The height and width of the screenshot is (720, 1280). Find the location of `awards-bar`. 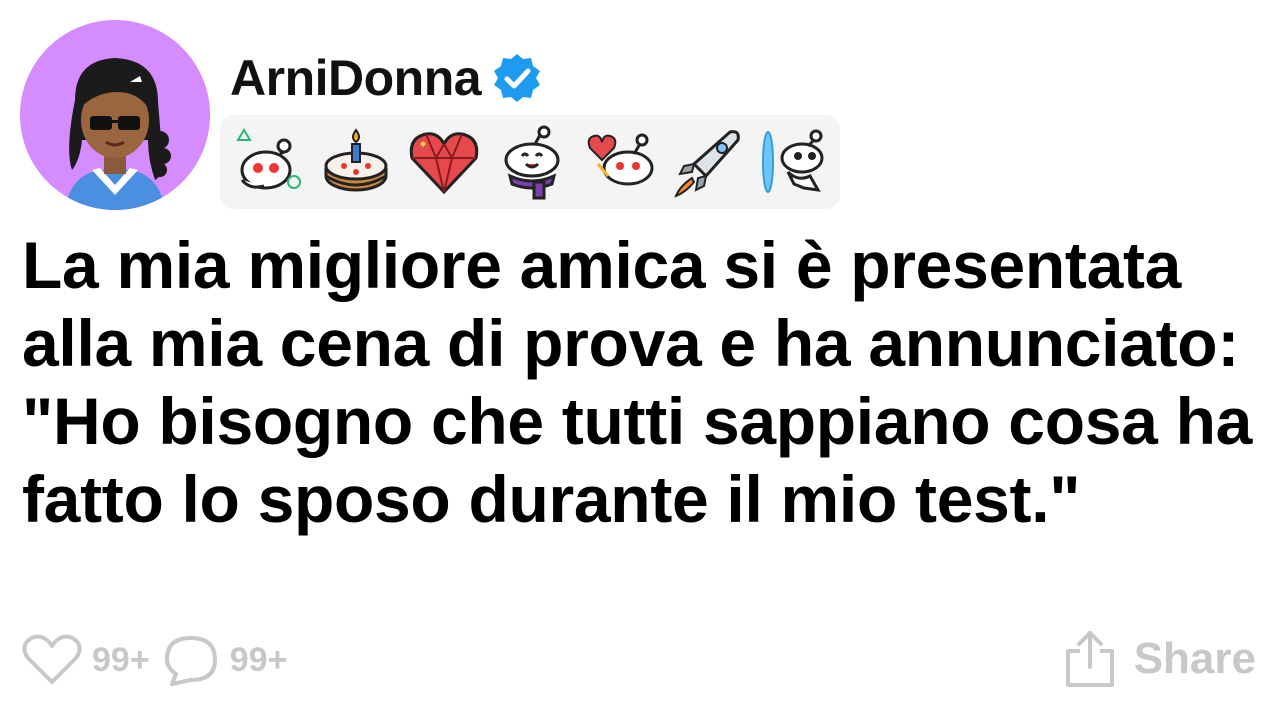

awards-bar is located at coordinates (530, 162).